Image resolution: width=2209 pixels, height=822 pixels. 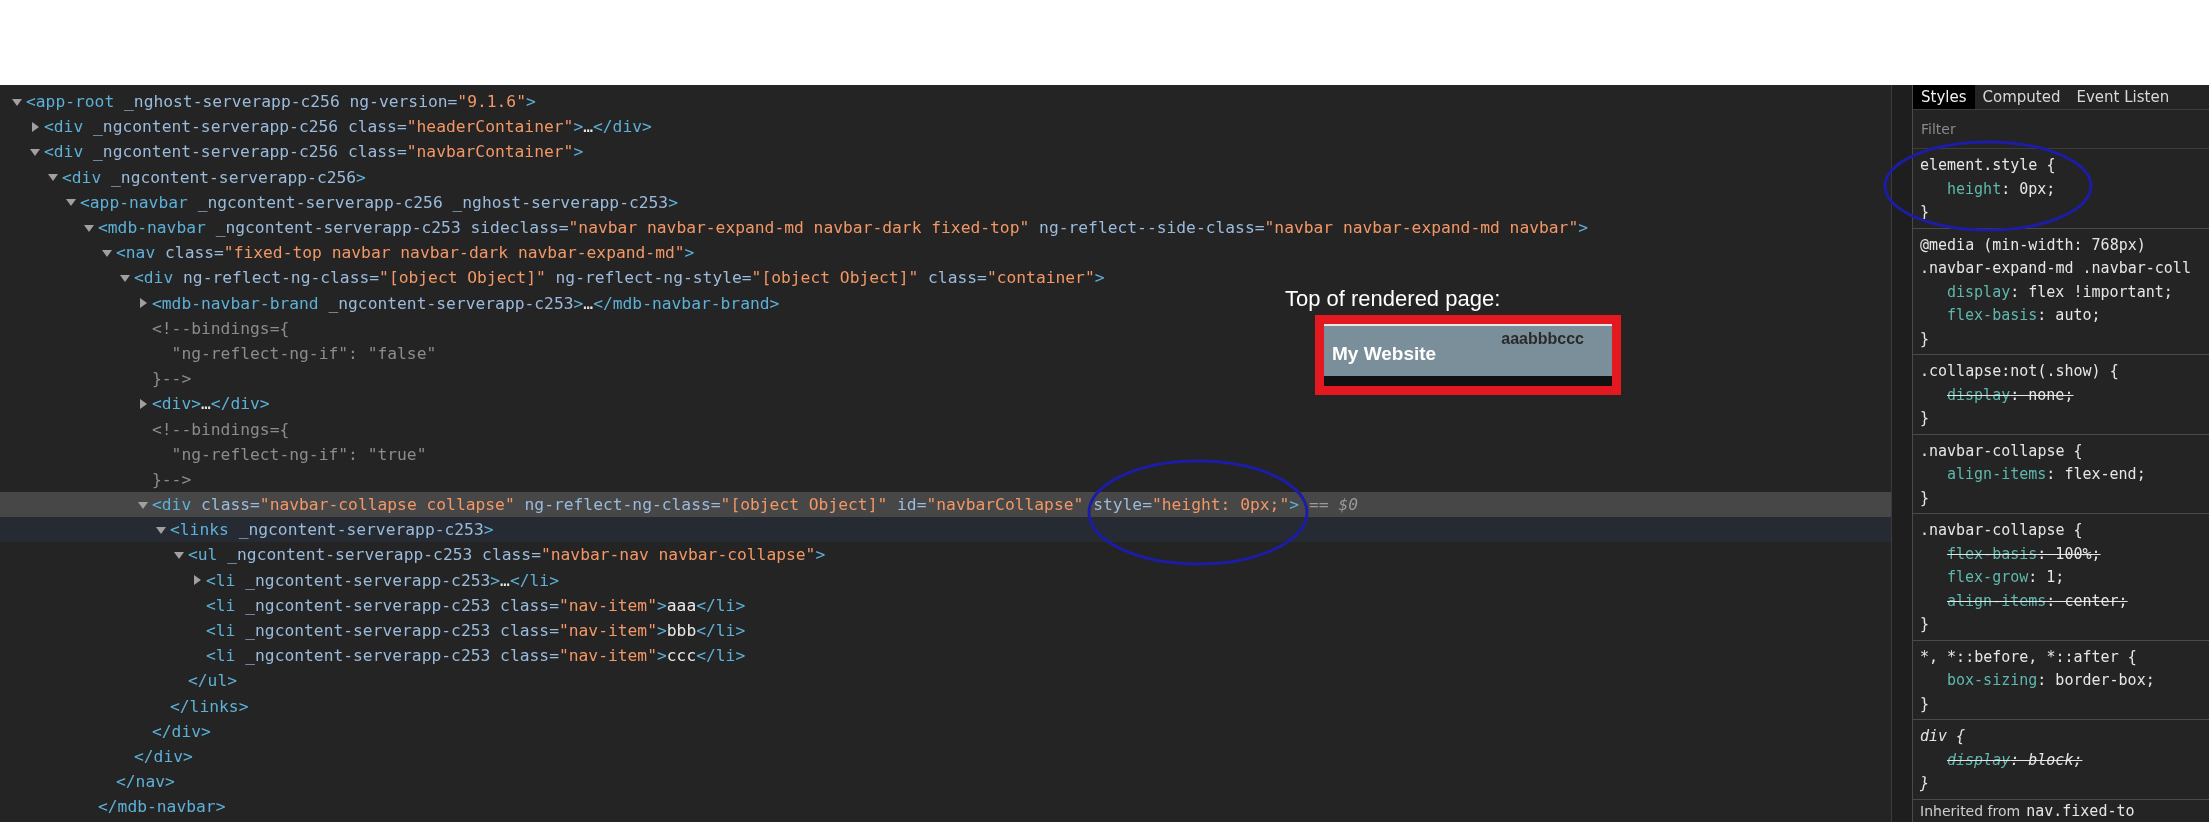 I want to click on dom-node: <div class="navbar-collapse collapse" ng-reflect-ng-class="[object Object]" id="navbarCollapse" style="height: 0px;">, so click(x=725, y=505).